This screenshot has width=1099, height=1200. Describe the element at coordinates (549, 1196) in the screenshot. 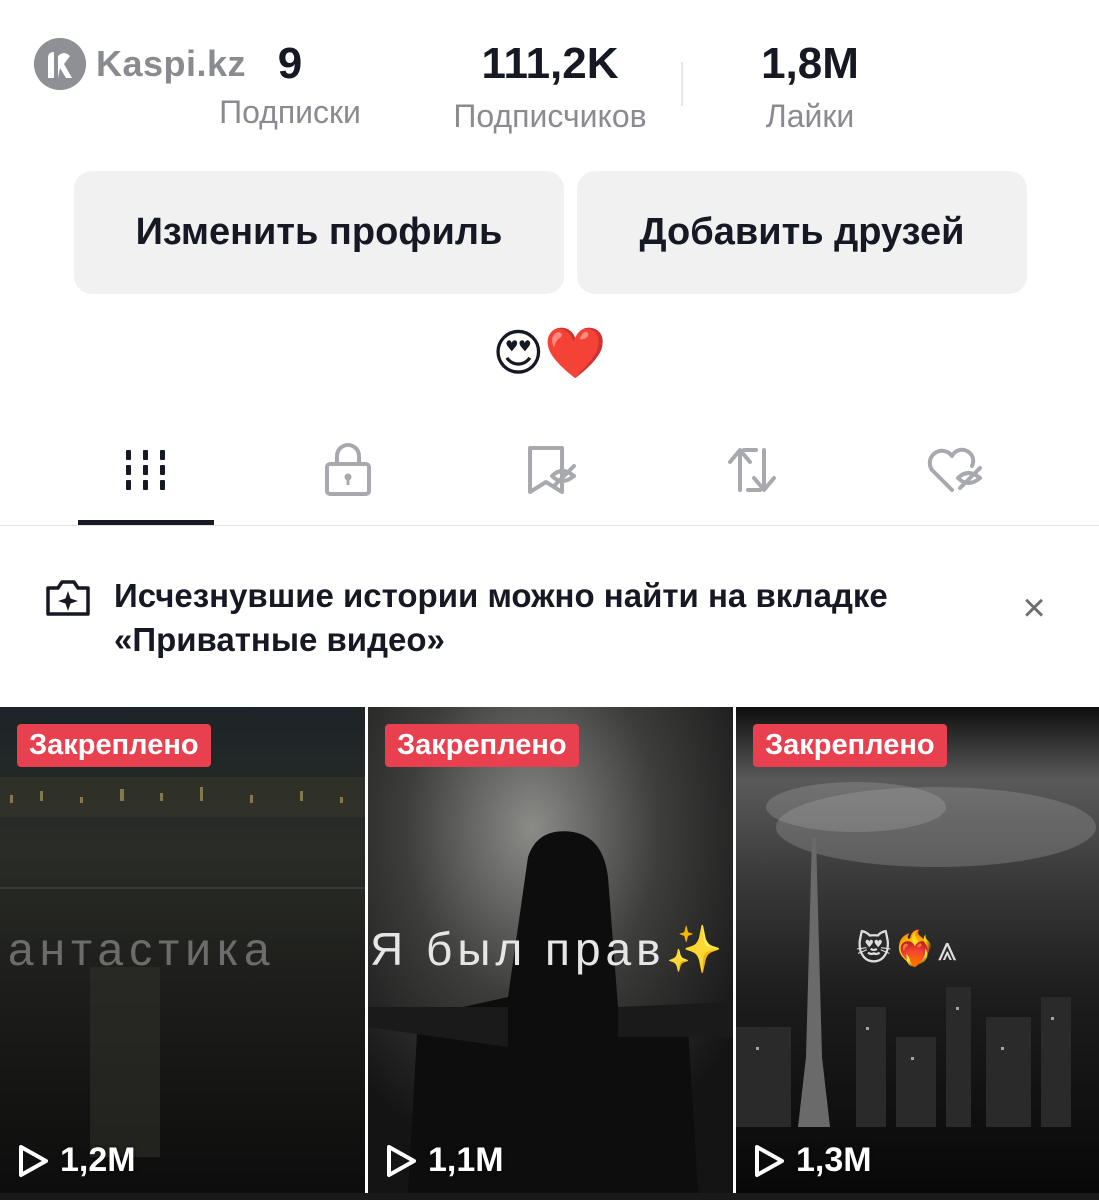

I see `next-row-edge` at that location.